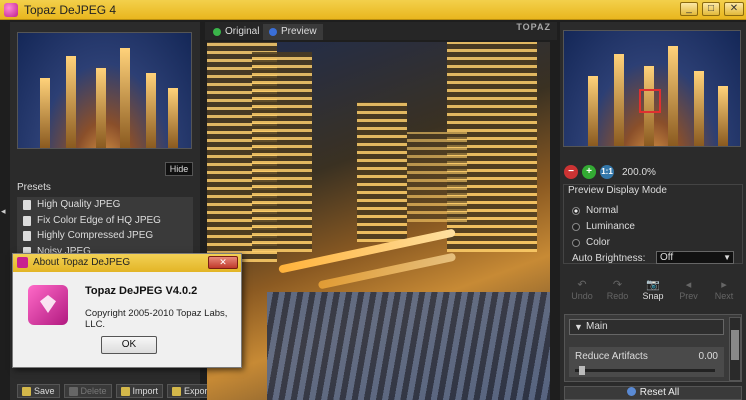 The height and width of the screenshot is (400, 746). What do you see at coordinates (695, 257) in the screenshot?
I see `auto-brightness-select: Off ▼` at bounding box center [695, 257].